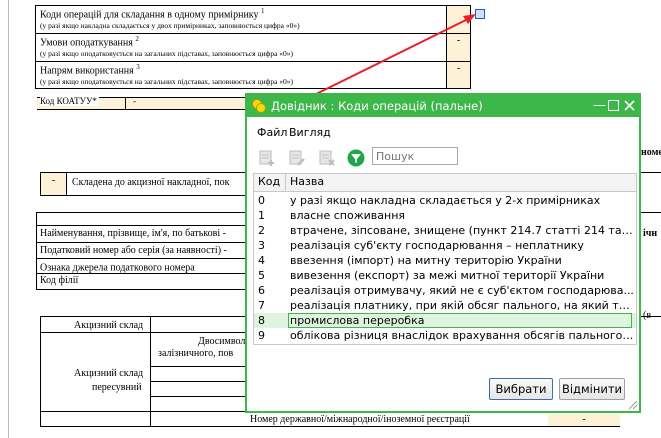 This screenshot has width=661, height=438. I want to click on menu-file: Файл, so click(272, 132).